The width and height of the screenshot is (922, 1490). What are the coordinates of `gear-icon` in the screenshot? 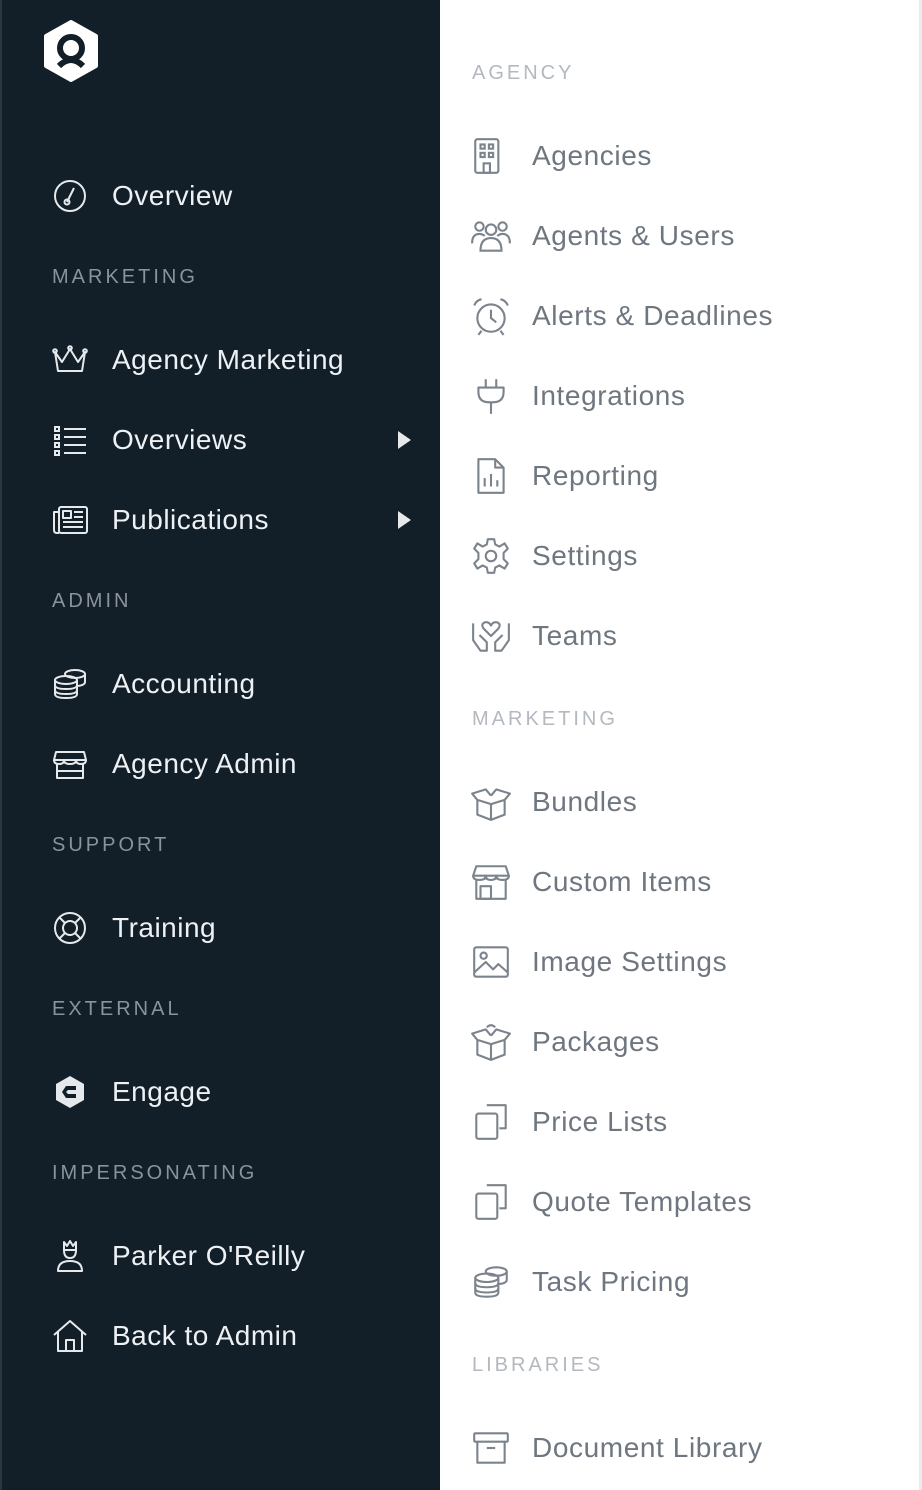 It's located at (492, 556).